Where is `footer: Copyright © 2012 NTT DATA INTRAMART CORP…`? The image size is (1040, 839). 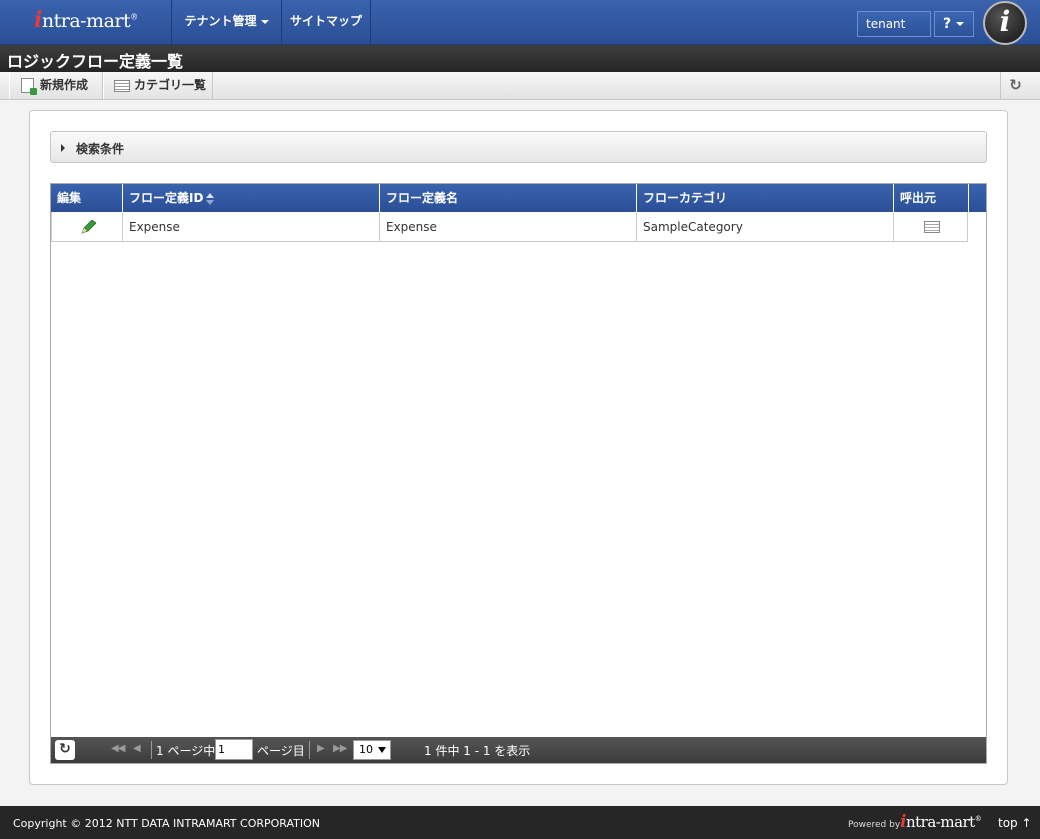
footer: Copyright © 2012 NTT DATA INTRAMART CORP… is located at coordinates (520, 822).